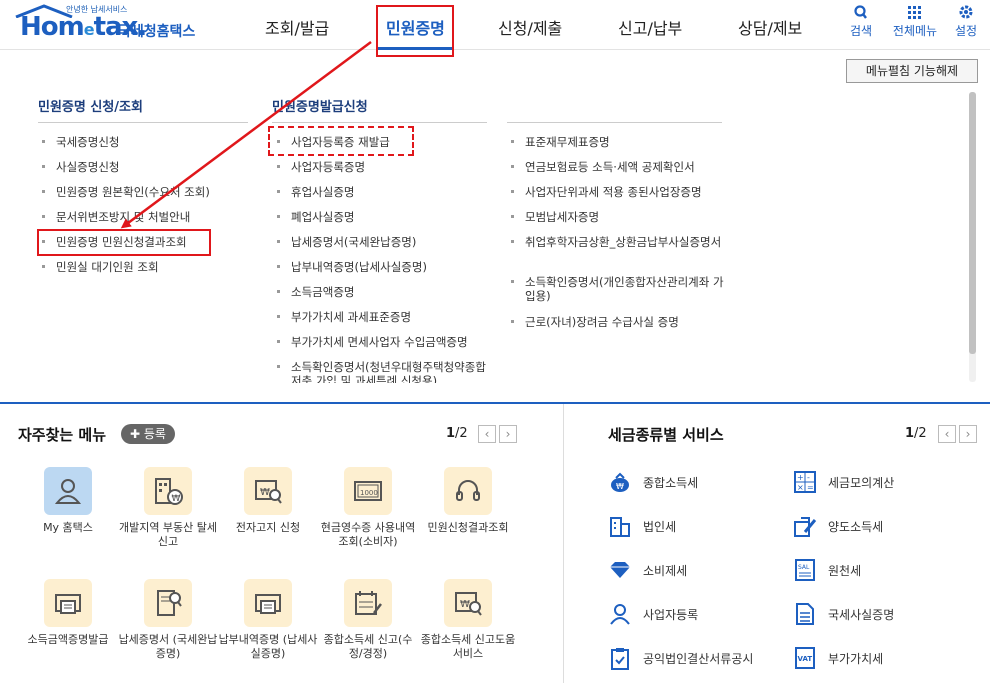 This screenshot has width=990, height=683. Describe the element at coordinates (620, 659) in the screenshot. I see `clipboard-check-icon` at that location.